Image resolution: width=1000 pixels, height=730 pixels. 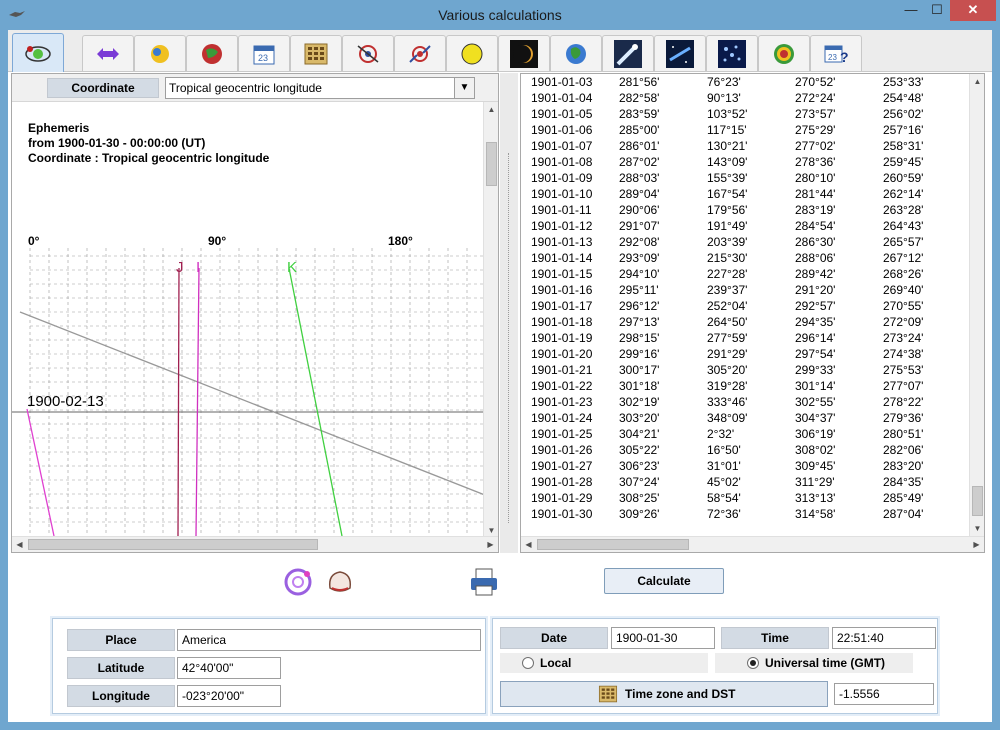 What do you see at coordinates (197, 401) in the screenshot?
I see `series-line-i` at bounding box center [197, 401].